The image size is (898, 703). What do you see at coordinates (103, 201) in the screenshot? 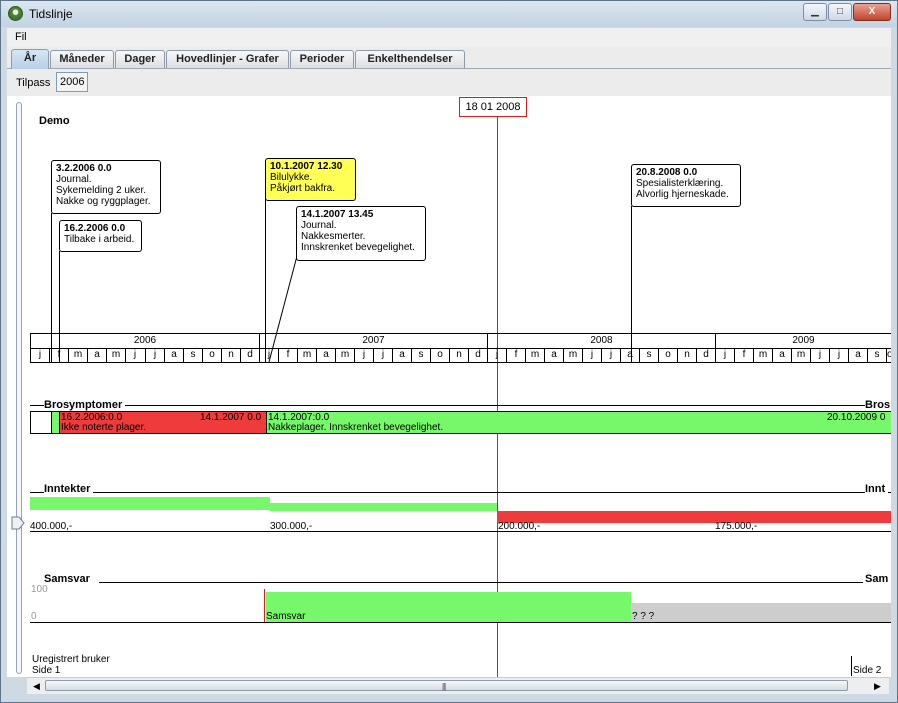
I see `event-text: Nakke og ryggplager.` at bounding box center [103, 201].